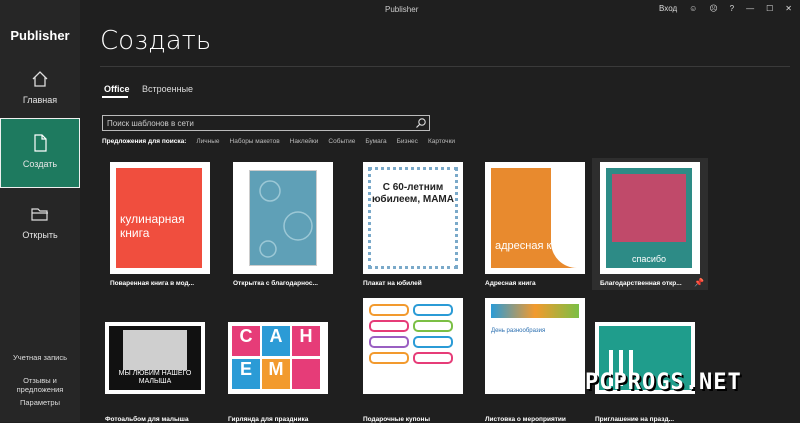  I want to click on template-thumbnail: спасибо, so click(650, 218).